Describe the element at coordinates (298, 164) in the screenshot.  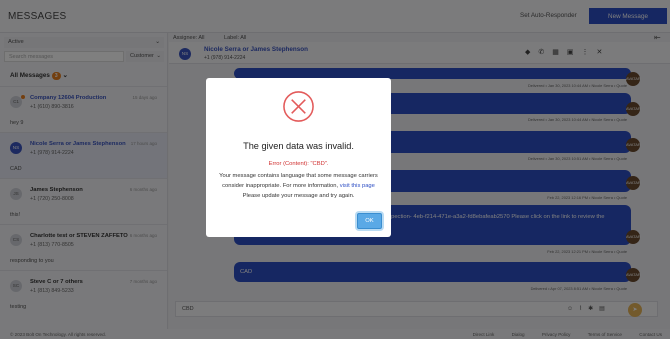
I see `dialog-error: Error (Content): "CBD".` at that location.